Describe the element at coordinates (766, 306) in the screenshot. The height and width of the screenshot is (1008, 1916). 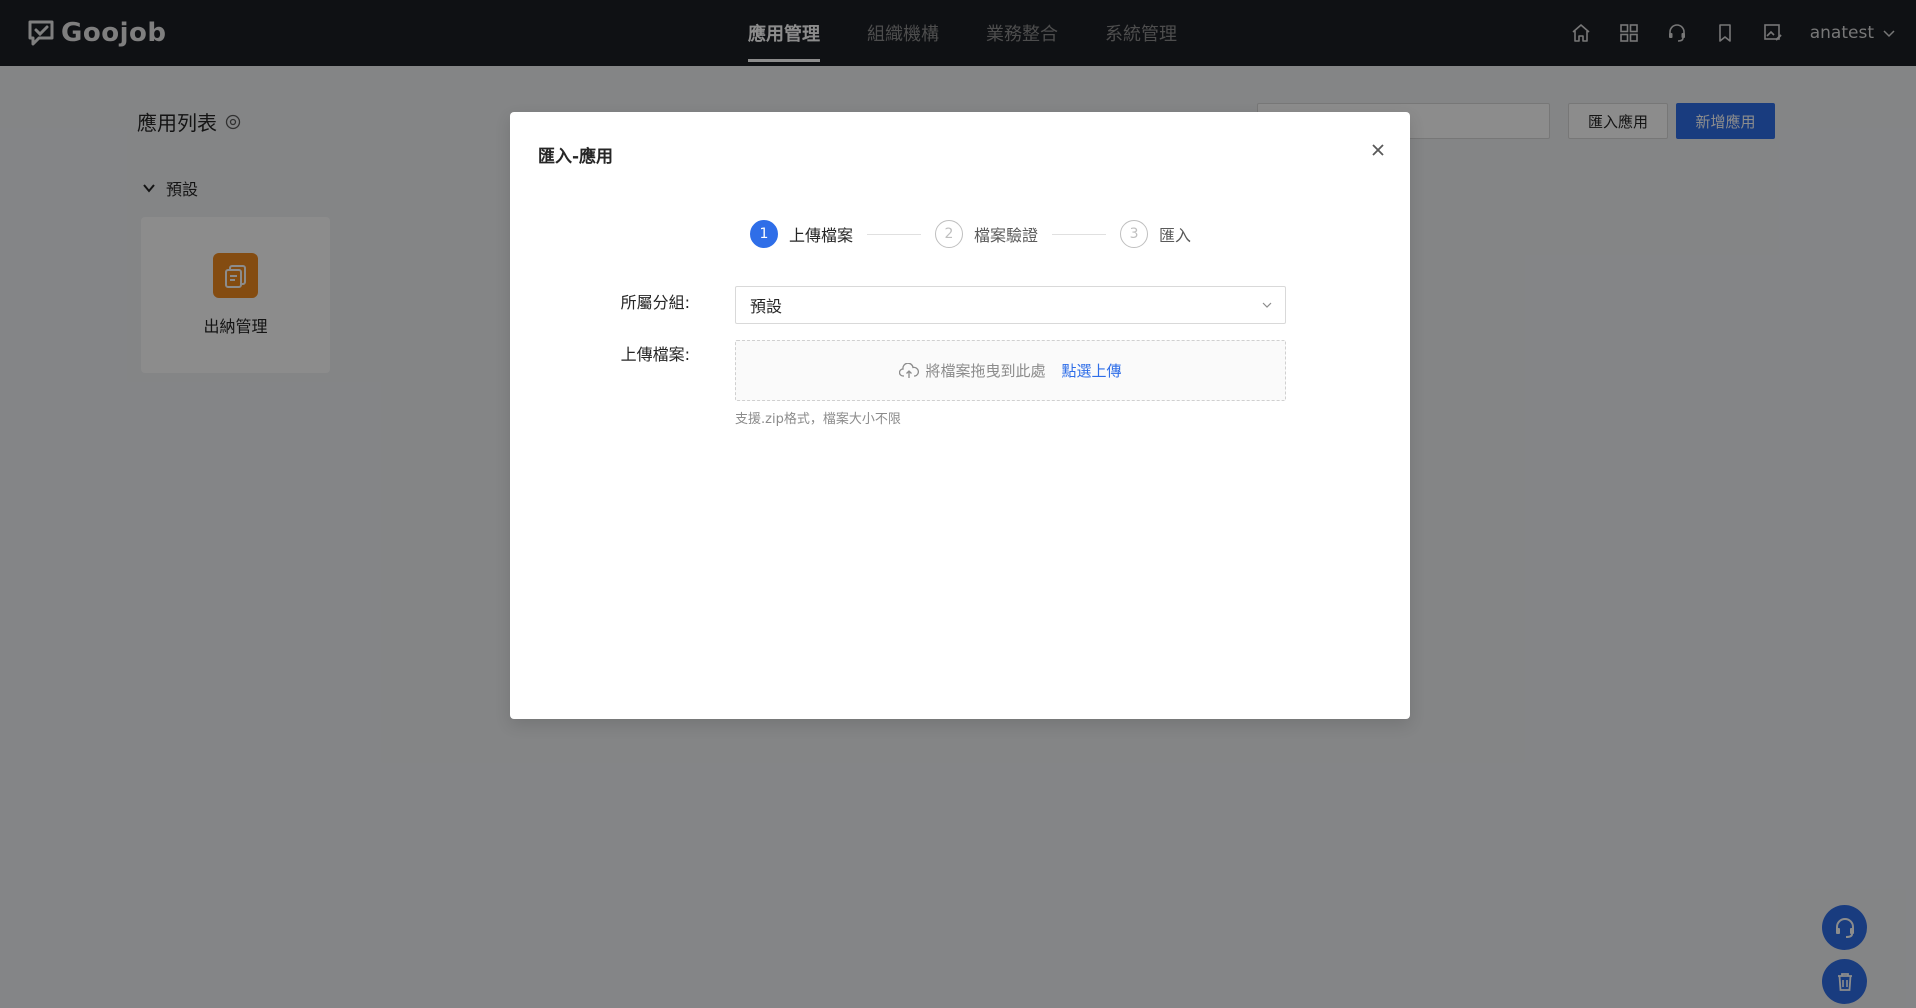
I see `group-select-value: 預設` at that location.